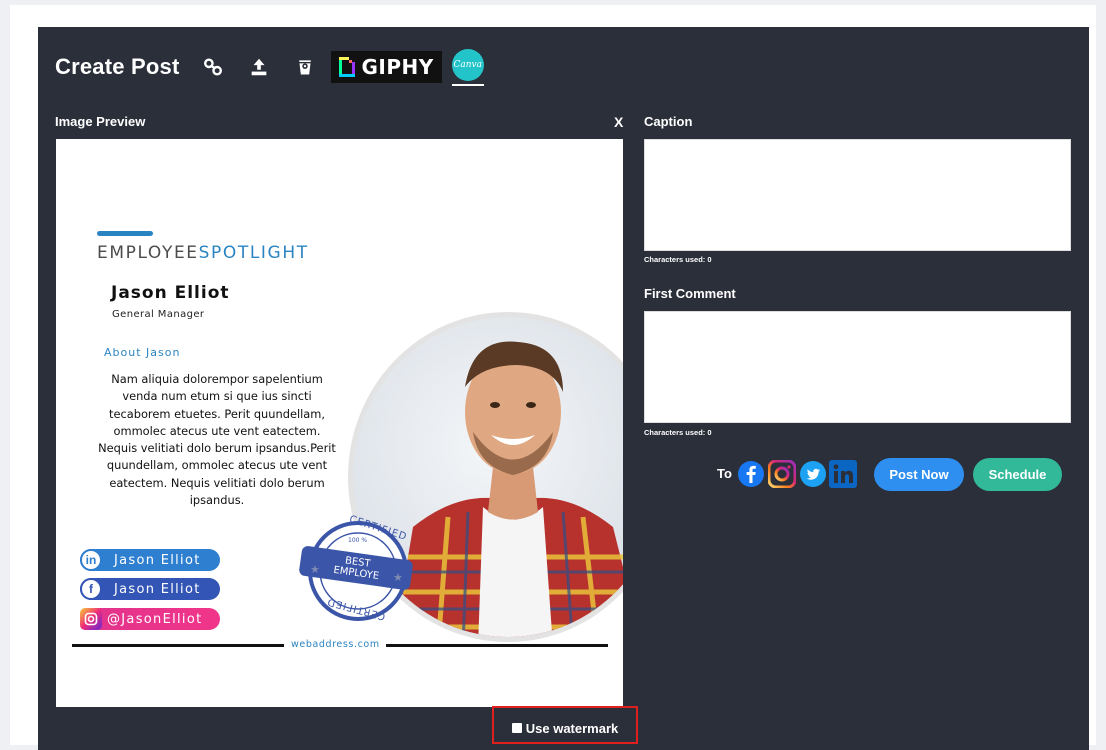 This screenshot has width=1106, height=750. I want to click on use-watermark-toggle: Use watermark, so click(565, 728).